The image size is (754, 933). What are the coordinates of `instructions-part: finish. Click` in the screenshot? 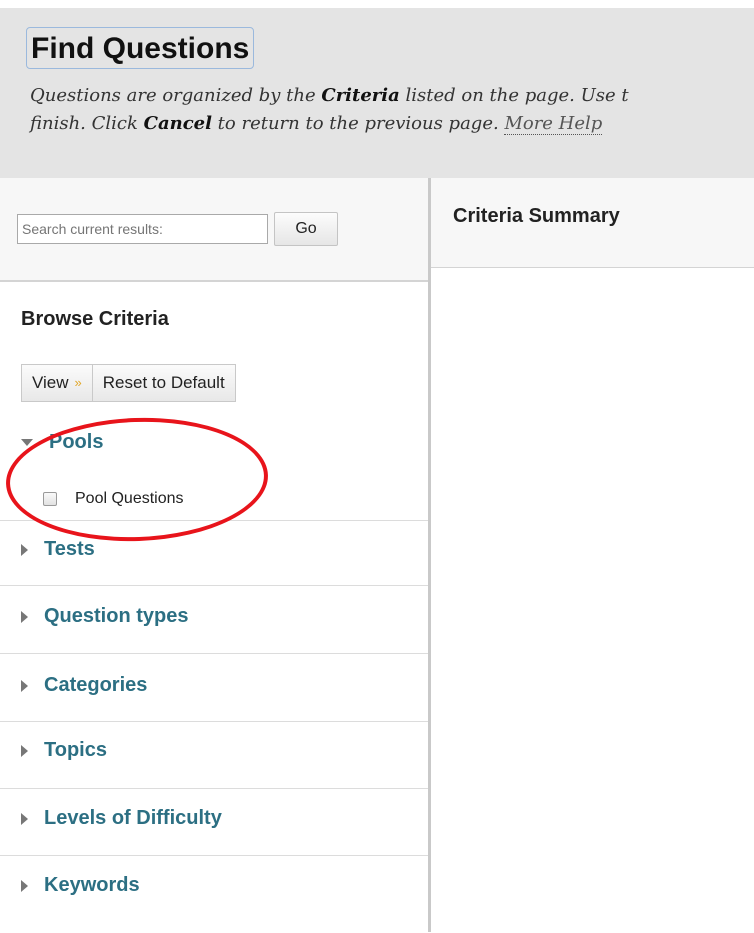 It's located at (87, 123).